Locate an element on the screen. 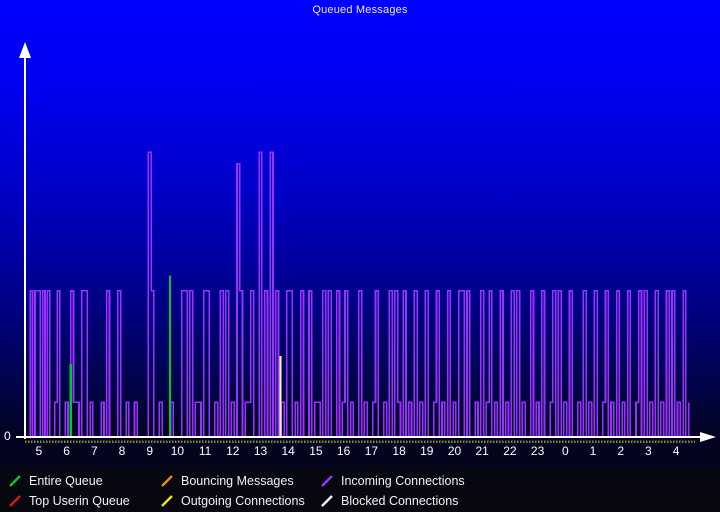 The height and width of the screenshot is (512, 720). legend-item-label: Outgoing Connections is located at coordinates (243, 501).